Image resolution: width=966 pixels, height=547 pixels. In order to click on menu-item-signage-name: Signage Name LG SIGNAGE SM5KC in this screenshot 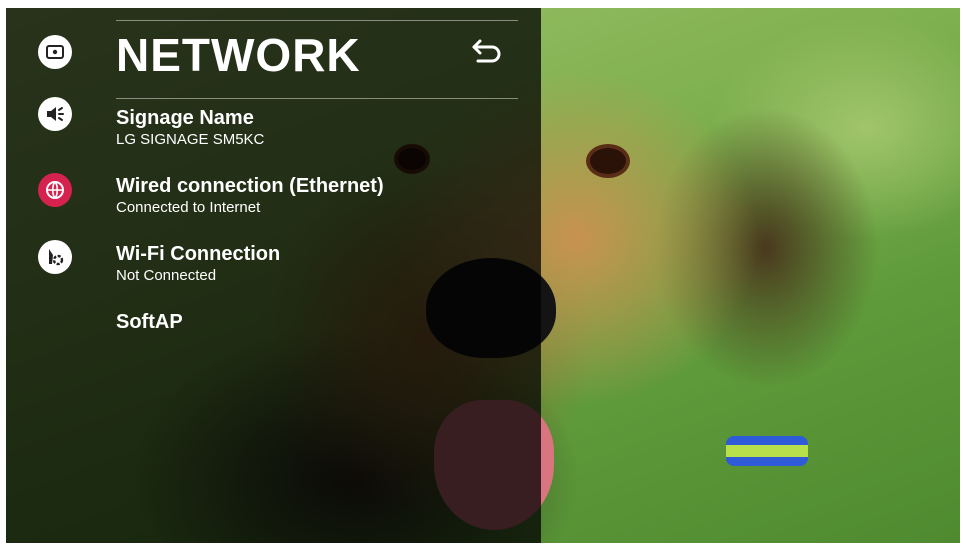, I will do `click(316, 127)`.